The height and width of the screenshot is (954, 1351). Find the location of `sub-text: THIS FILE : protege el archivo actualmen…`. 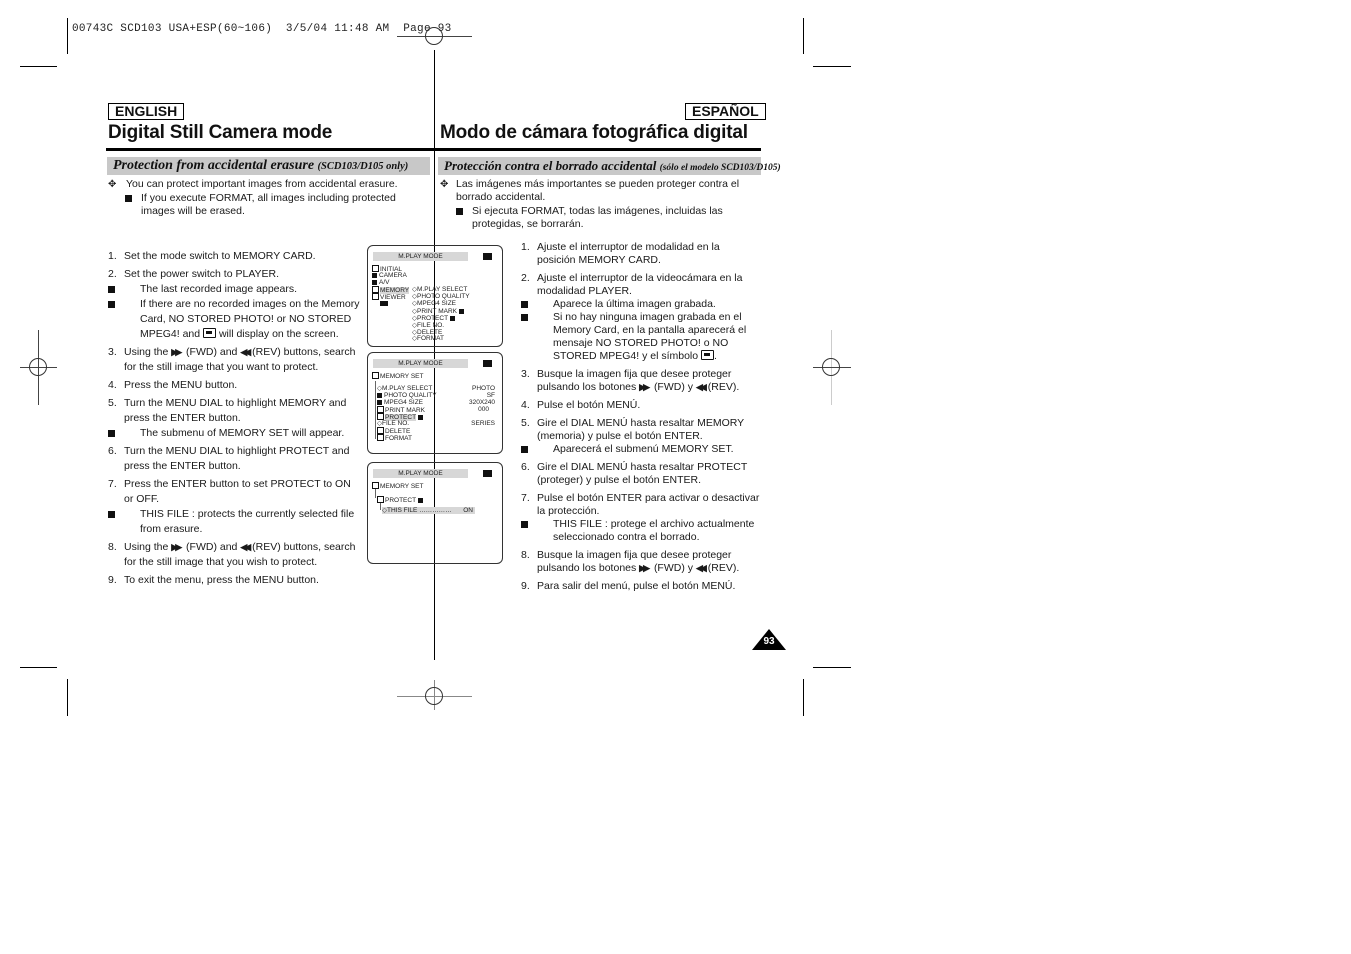

sub-text: THIS FILE : protege el archivo actualmen… is located at coordinates (654, 530).